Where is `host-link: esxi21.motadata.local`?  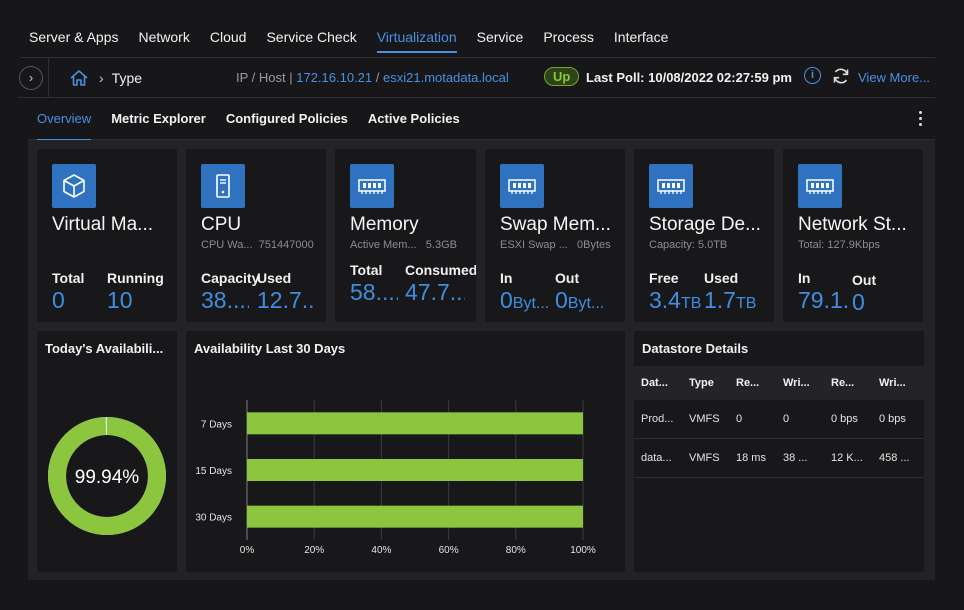
host-link: esxi21.motadata.local is located at coordinates (446, 77).